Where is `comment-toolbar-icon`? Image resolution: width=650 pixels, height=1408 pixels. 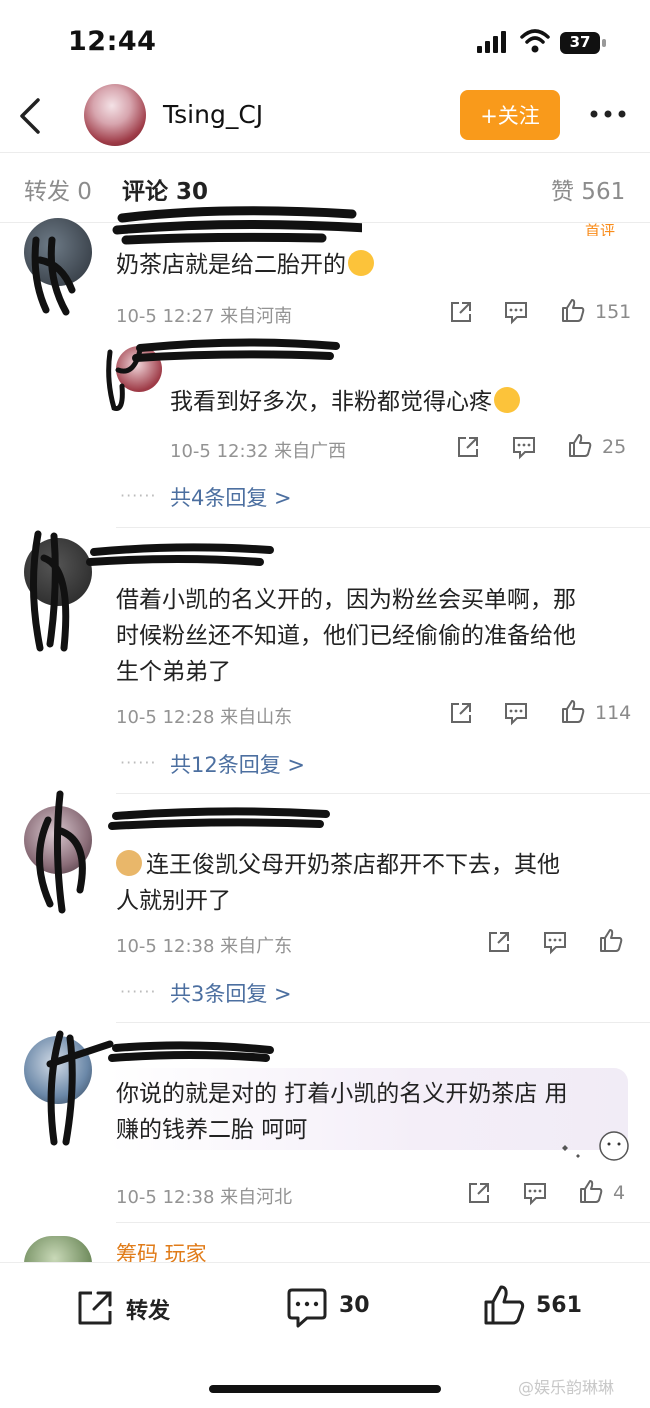 comment-toolbar-icon is located at coordinates (307, 1308).